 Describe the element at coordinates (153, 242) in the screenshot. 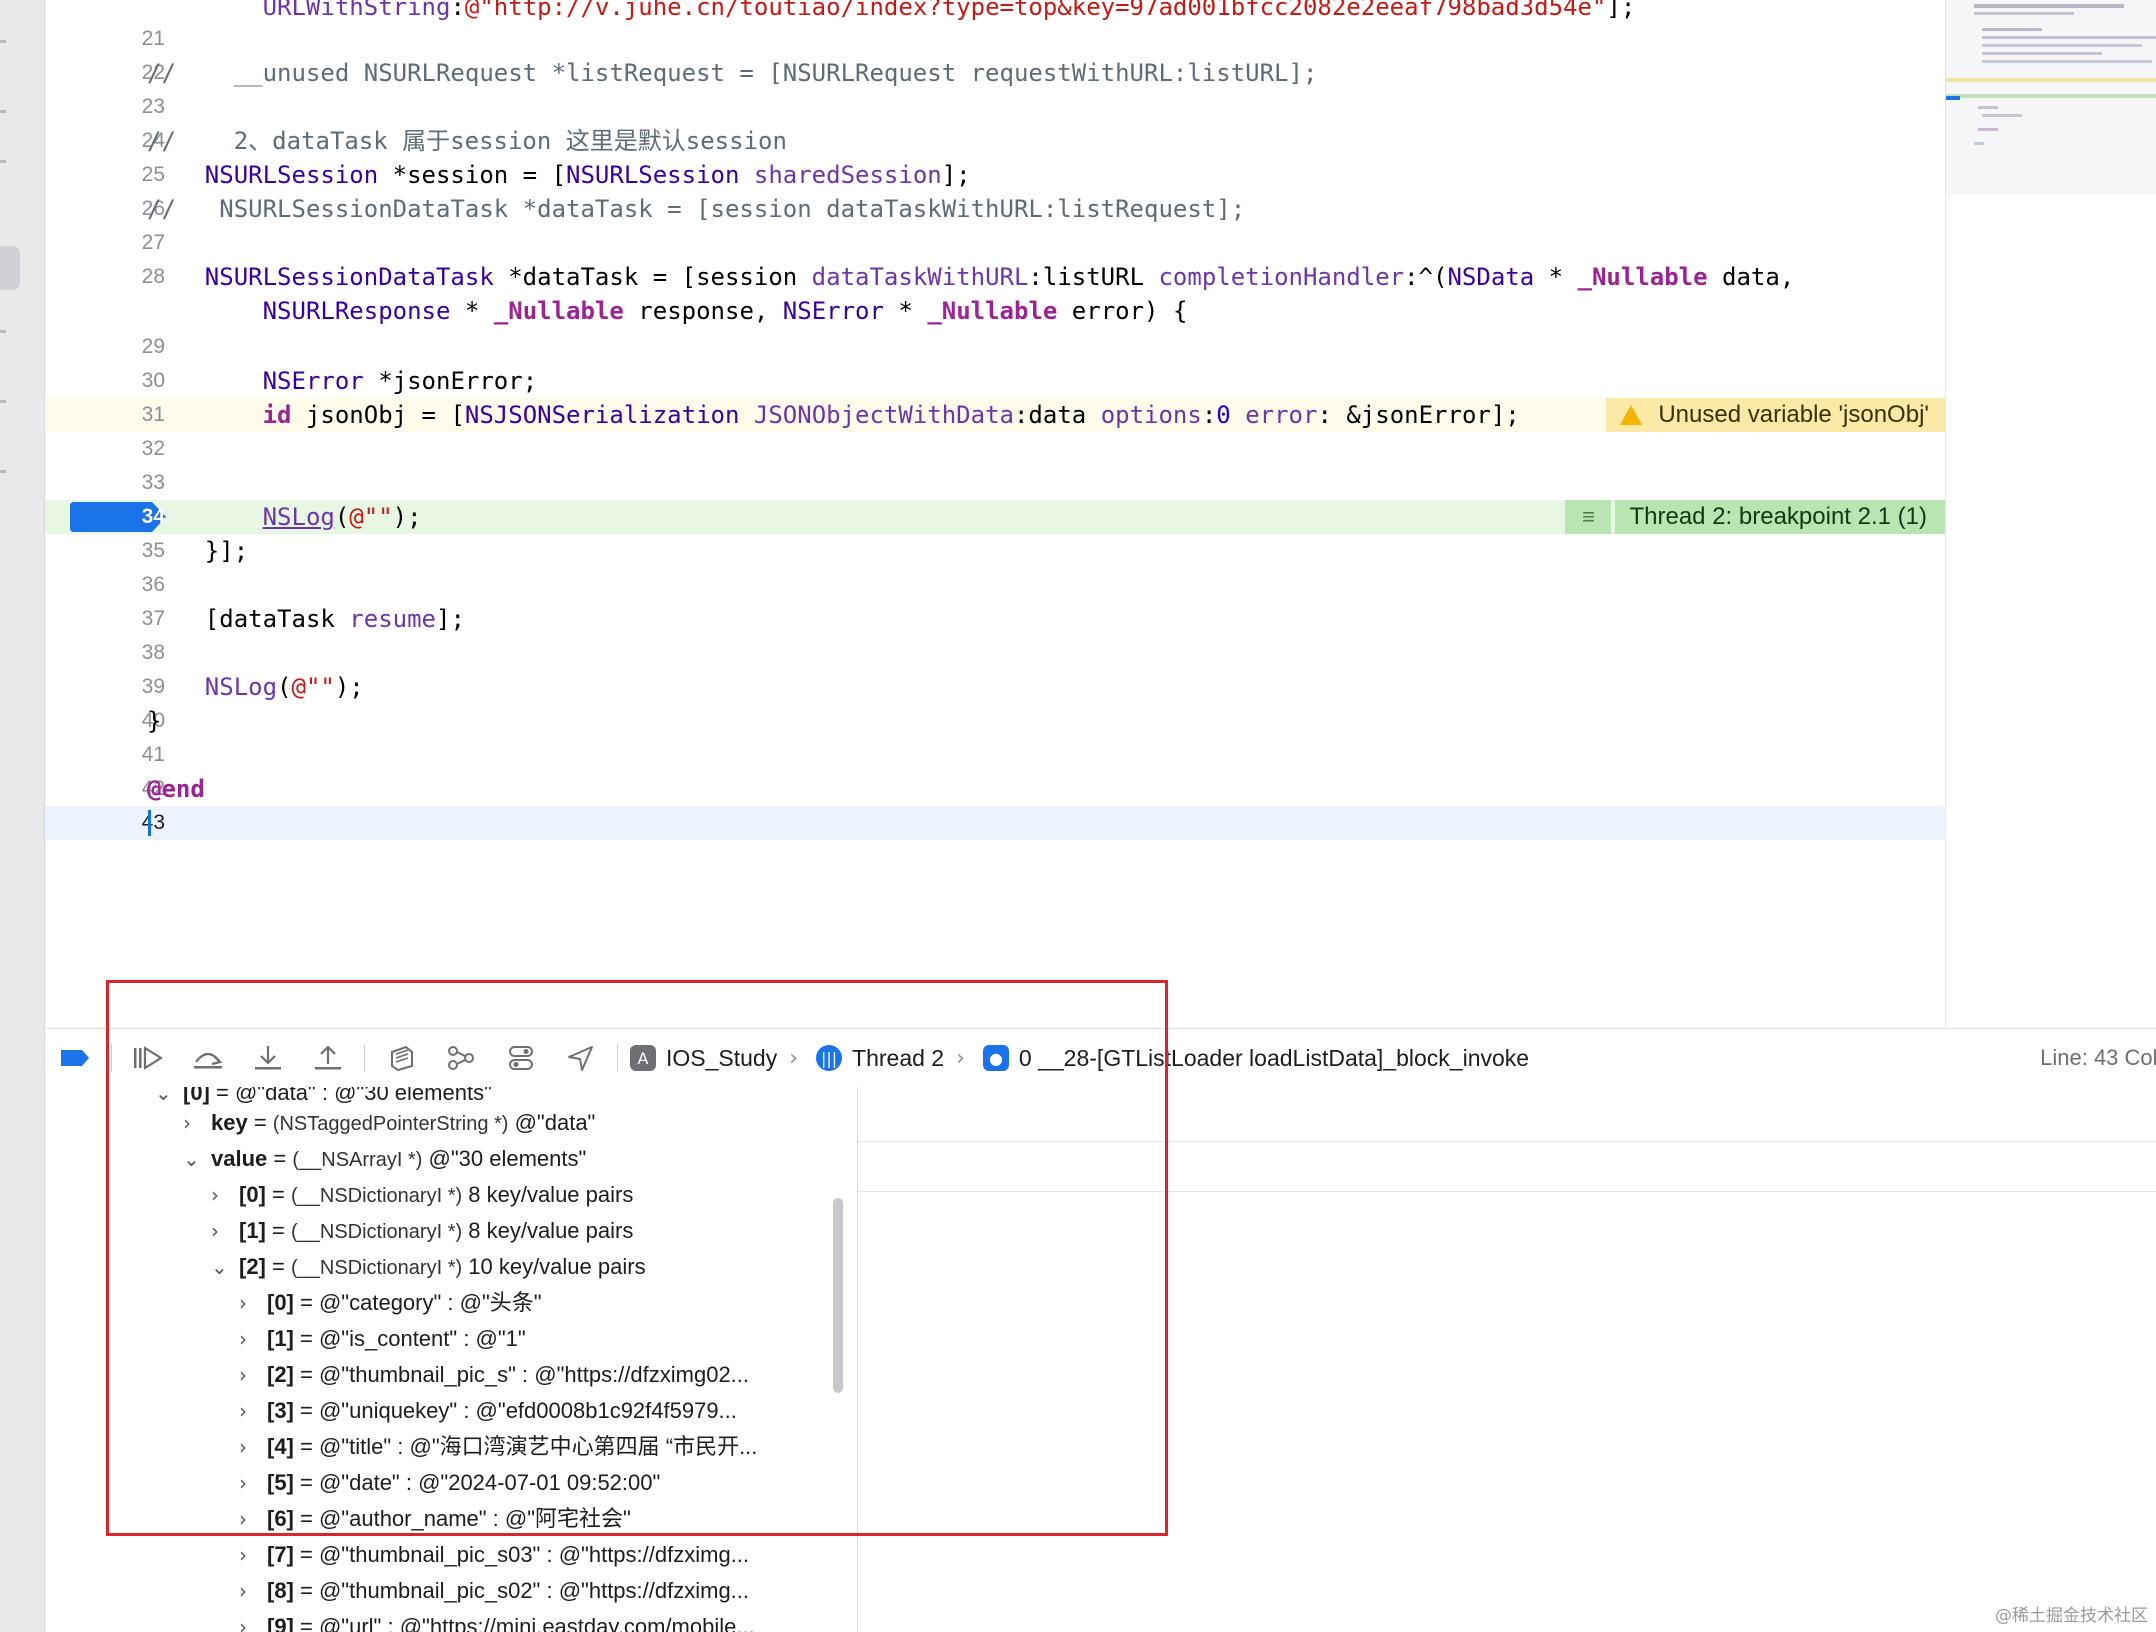

I see `line-number: 27` at that location.